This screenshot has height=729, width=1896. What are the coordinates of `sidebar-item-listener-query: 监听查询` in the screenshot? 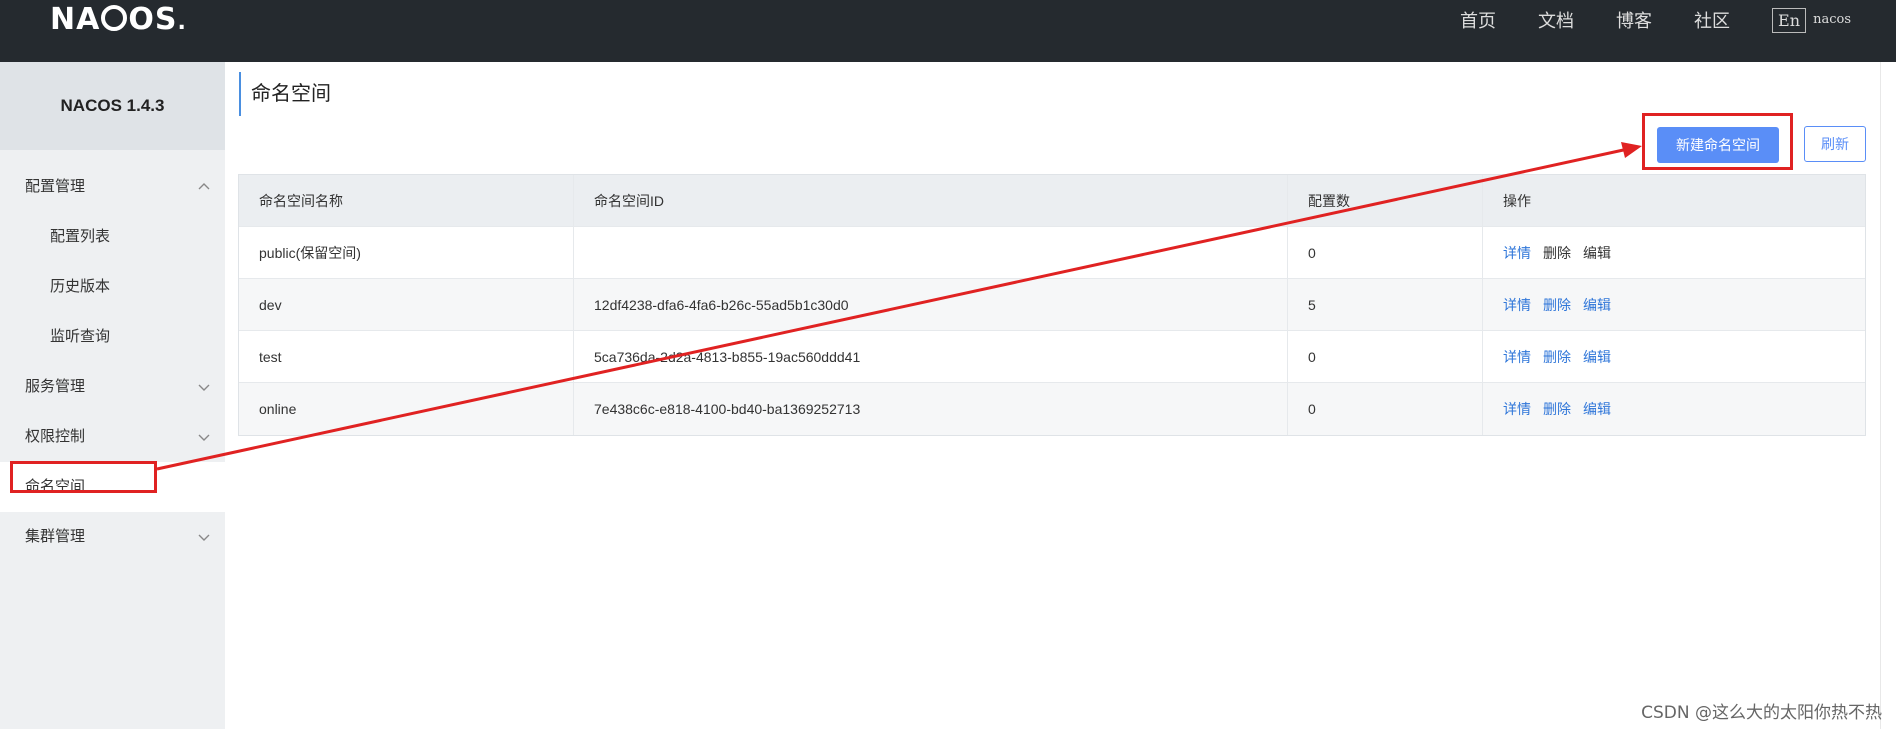 It's located at (112, 337).